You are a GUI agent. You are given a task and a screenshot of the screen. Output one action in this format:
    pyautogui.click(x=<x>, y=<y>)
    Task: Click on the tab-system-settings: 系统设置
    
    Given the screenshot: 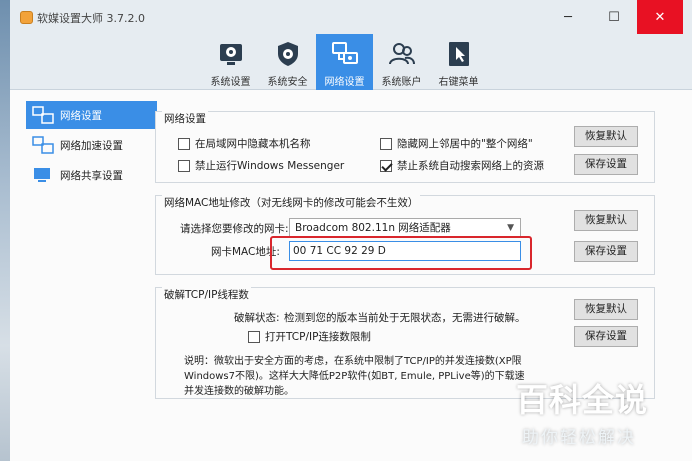 What is the action you would take?
    pyautogui.click(x=230, y=62)
    